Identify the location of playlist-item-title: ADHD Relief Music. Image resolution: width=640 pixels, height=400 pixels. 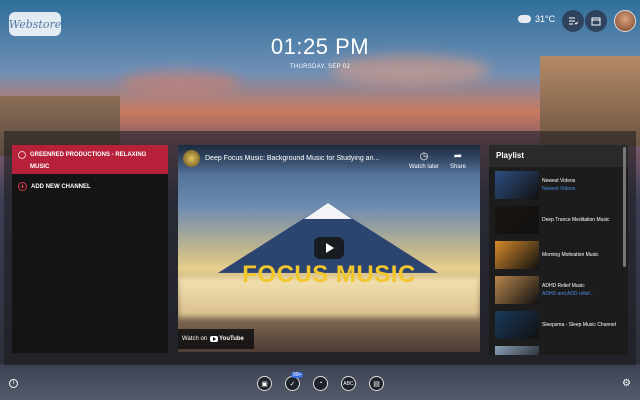
(563, 286).